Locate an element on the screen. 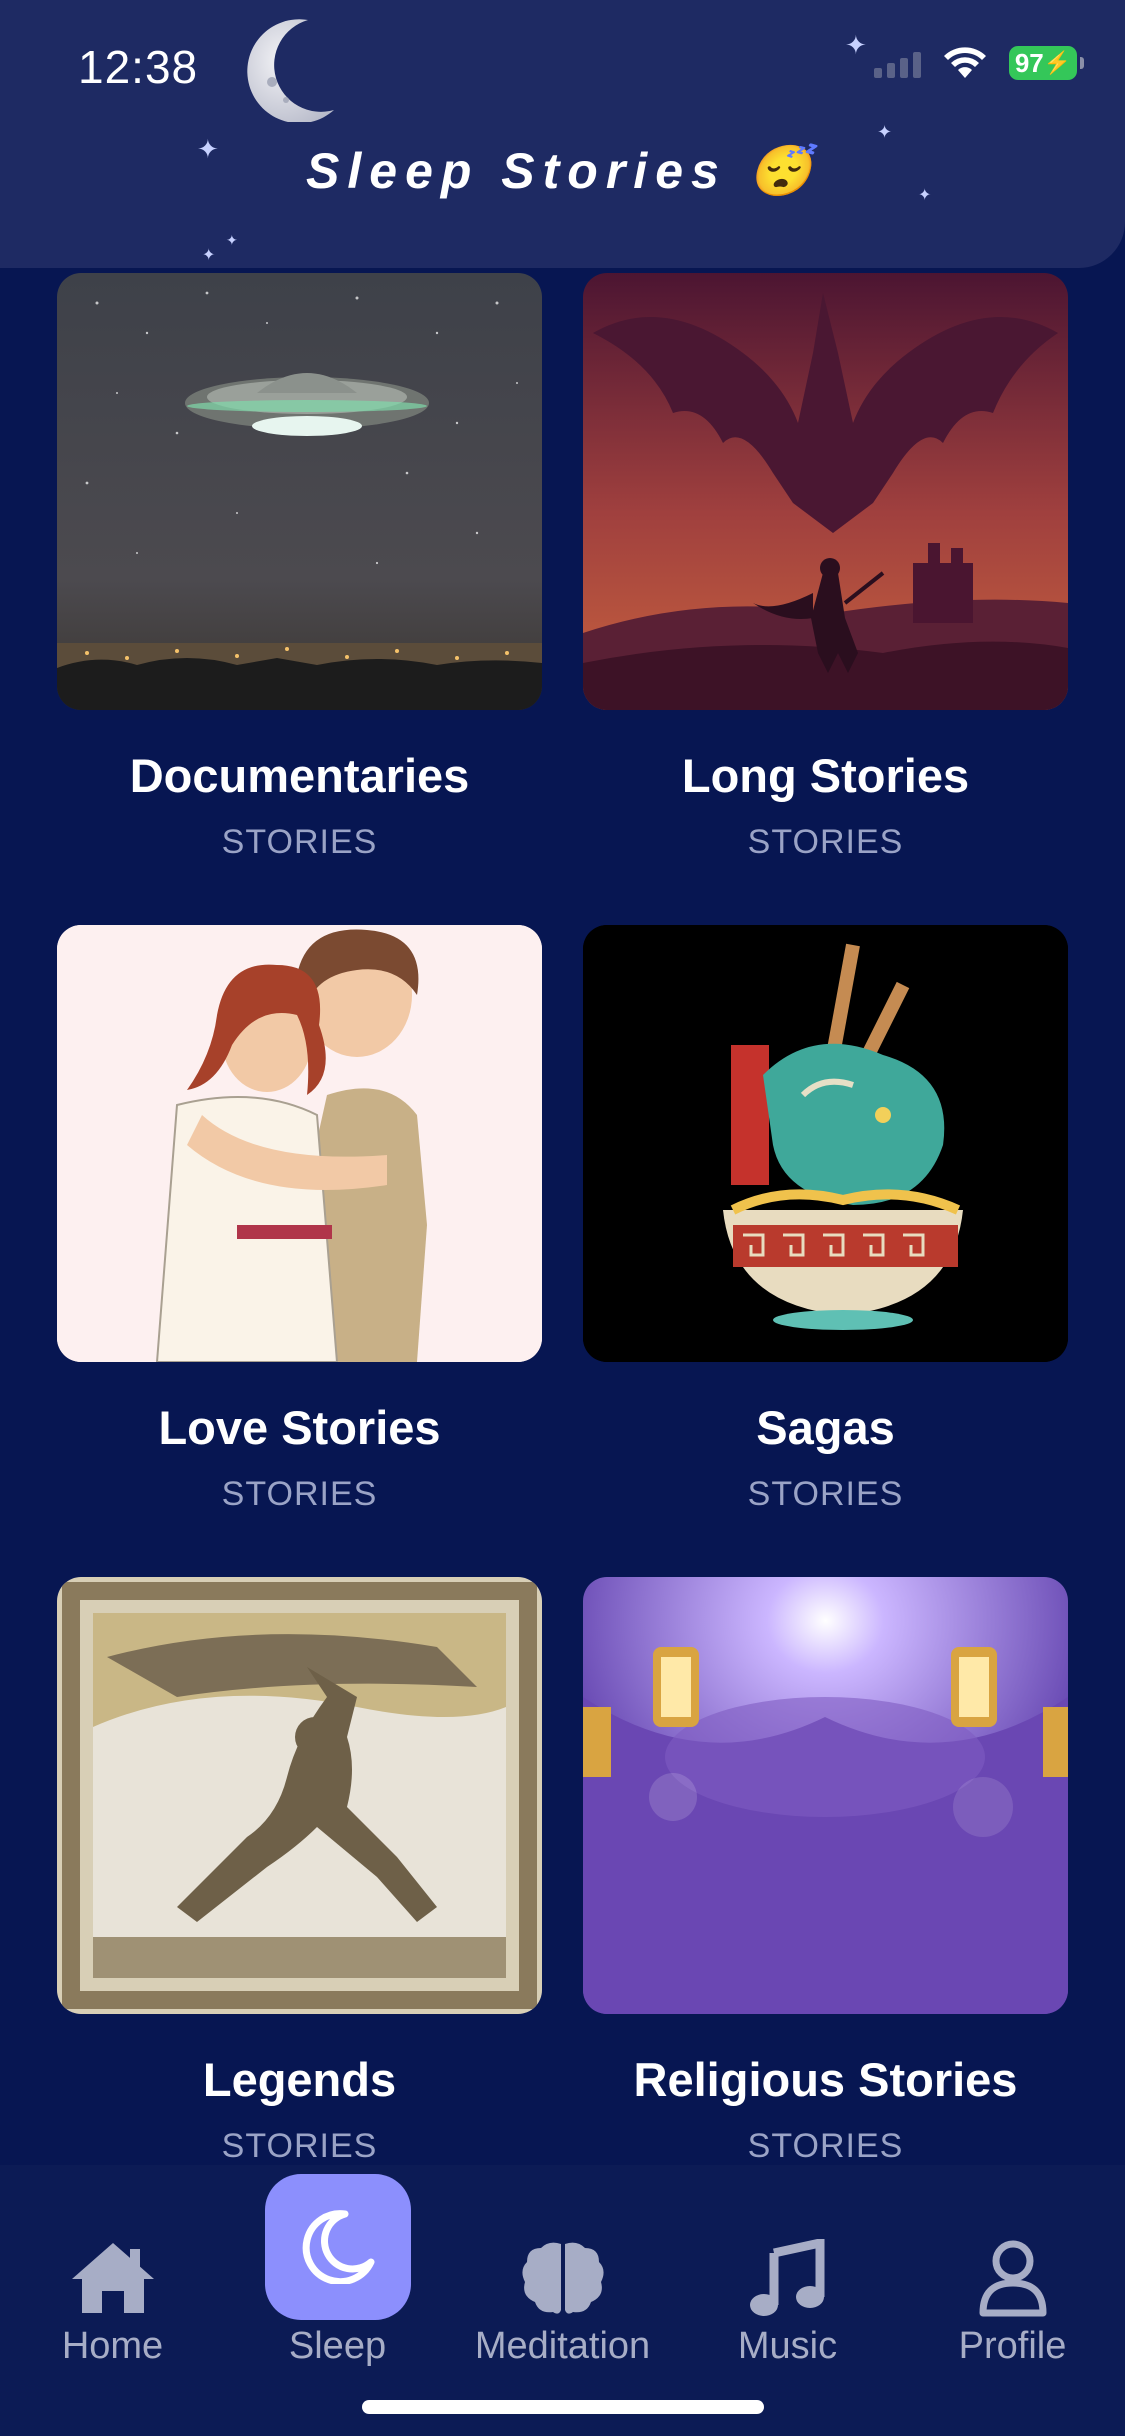 Image resolution: width=1125 pixels, height=2436 pixels. wifi-icon is located at coordinates (965, 62).